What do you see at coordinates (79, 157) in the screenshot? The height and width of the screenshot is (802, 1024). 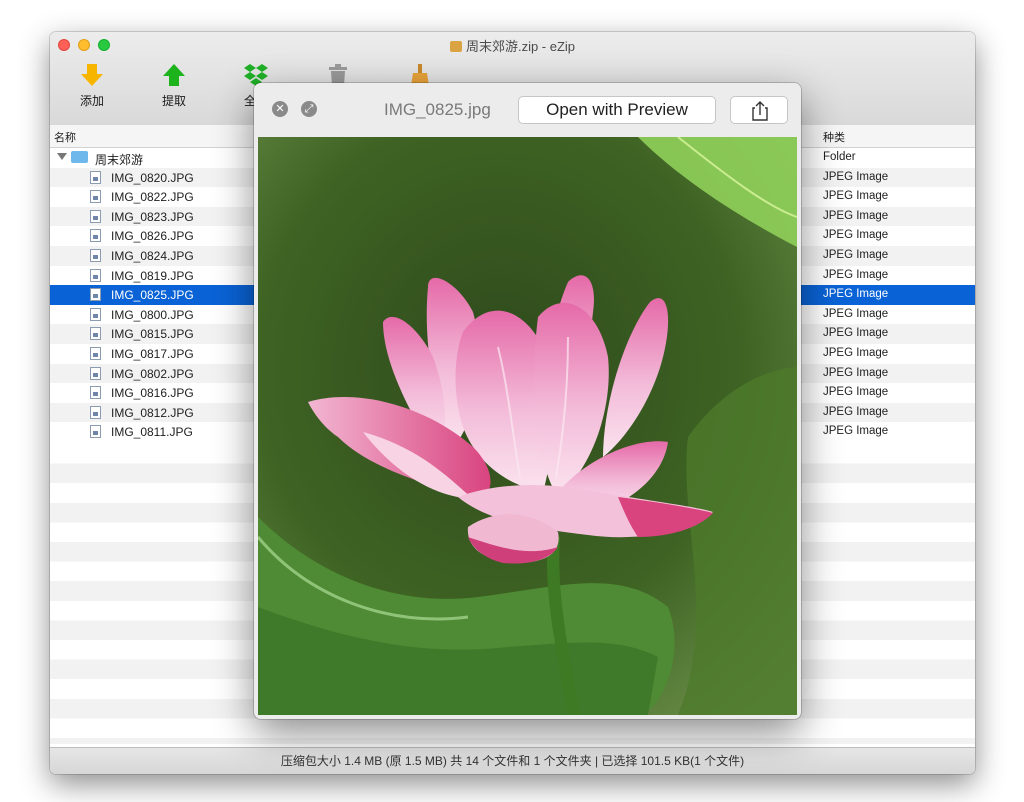 I see `folder-icon` at bounding box center [79, 157].